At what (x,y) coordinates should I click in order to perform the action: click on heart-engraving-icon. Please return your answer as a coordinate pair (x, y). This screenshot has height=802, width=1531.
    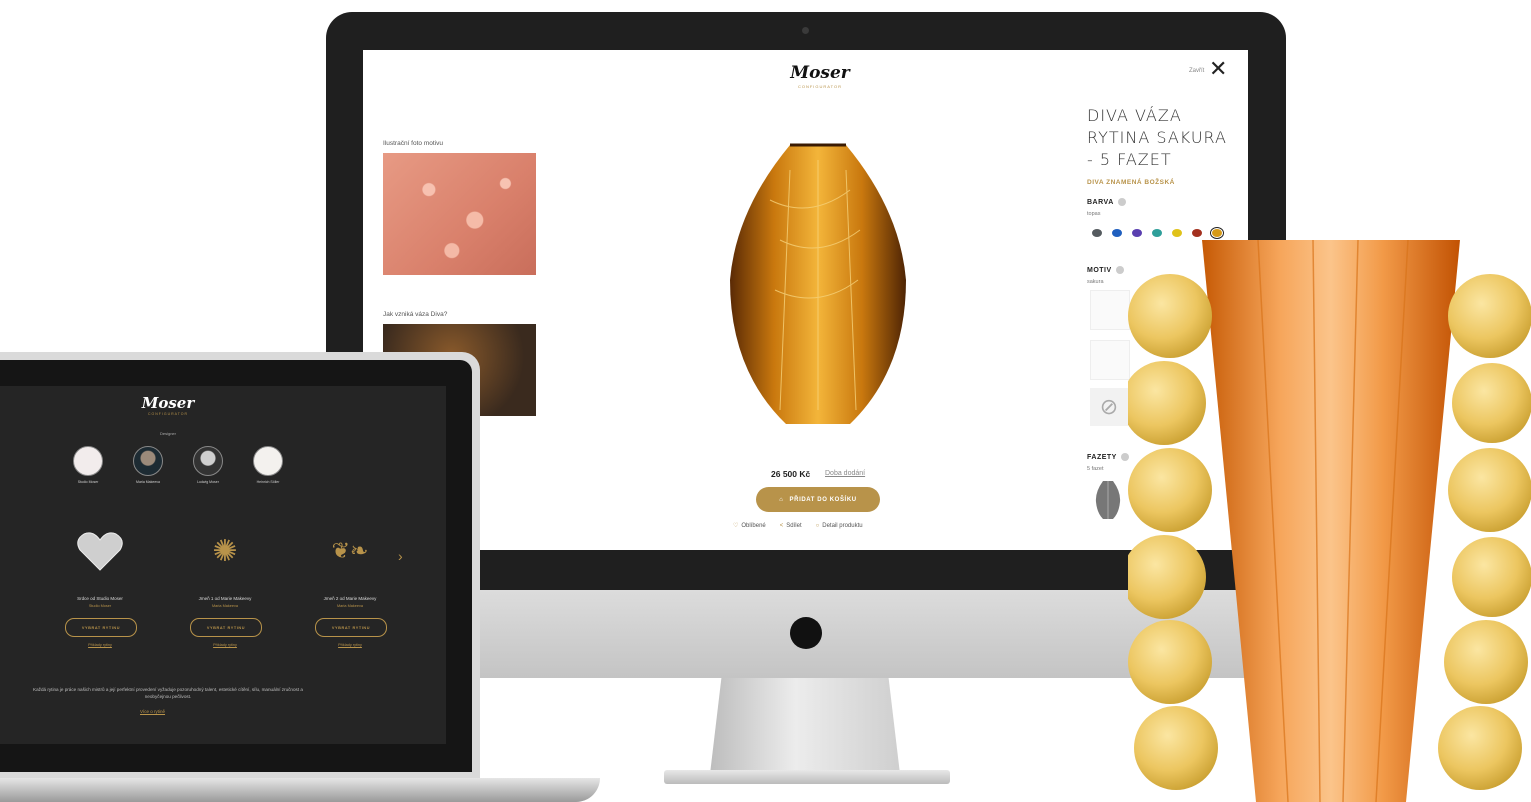
    Looking at the image, I should click on (100, 551).